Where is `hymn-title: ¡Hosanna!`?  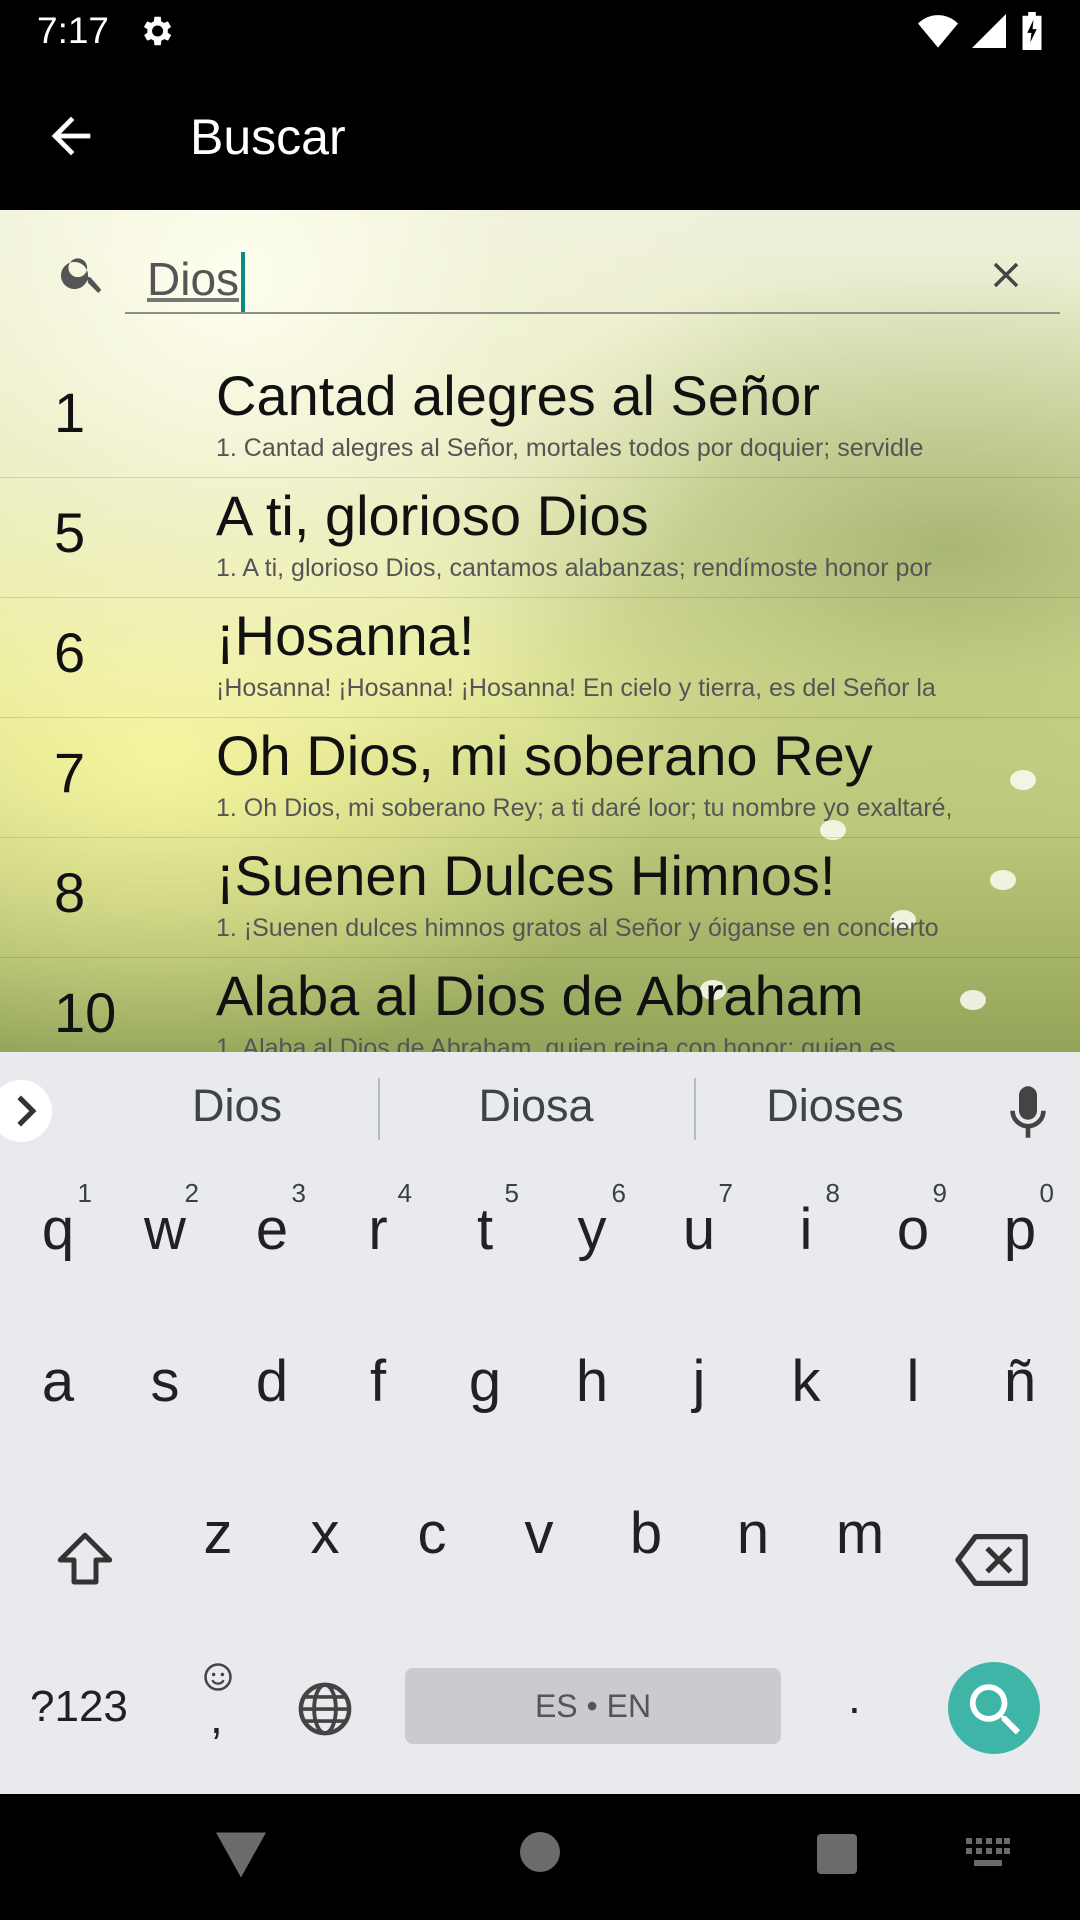
hymn-title: ¡Hosanna! is located at coordinates (345, 635).